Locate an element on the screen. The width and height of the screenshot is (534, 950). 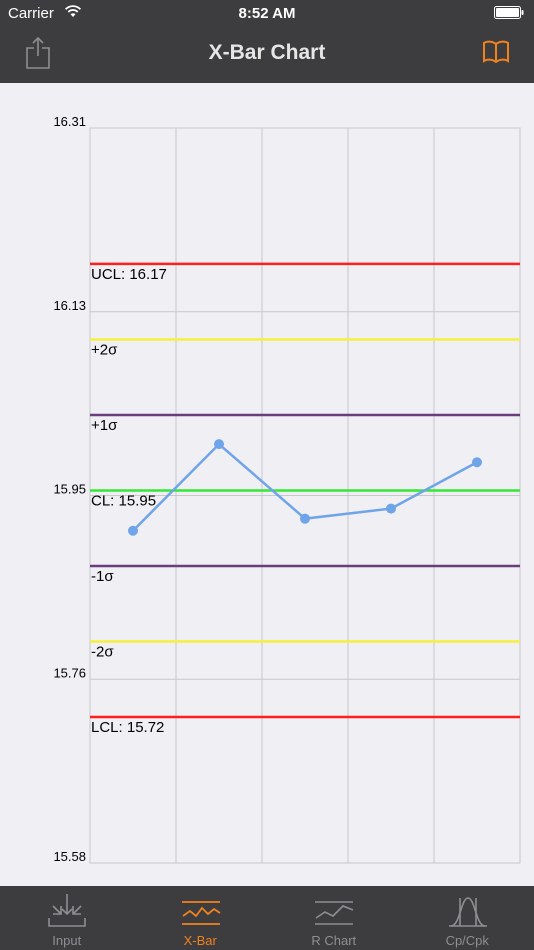
y-tick-label: 15.58 is located at coordinates (69, 856).